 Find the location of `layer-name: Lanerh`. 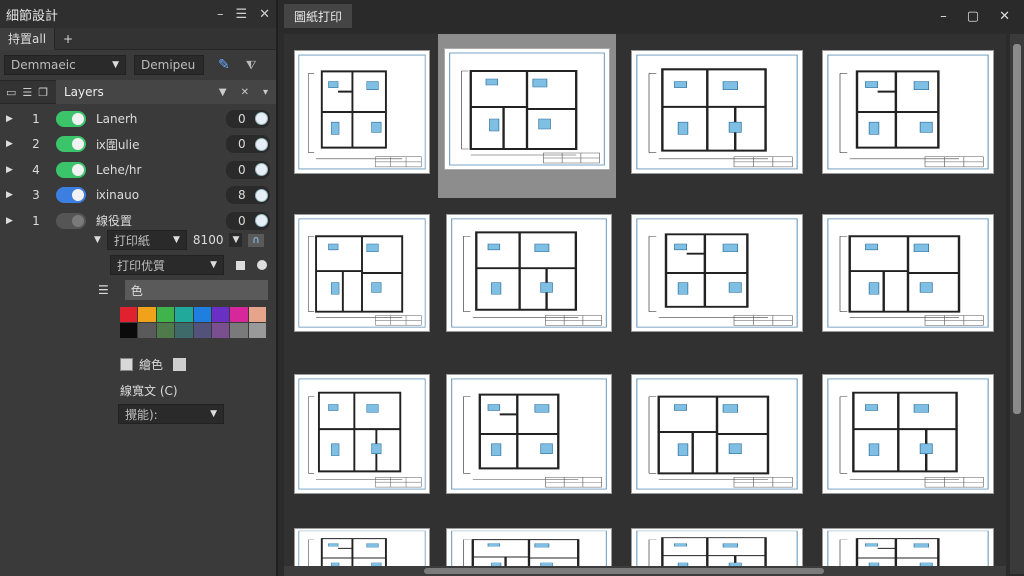

layer-name: Lanerh is located at coordinates (117, 118).